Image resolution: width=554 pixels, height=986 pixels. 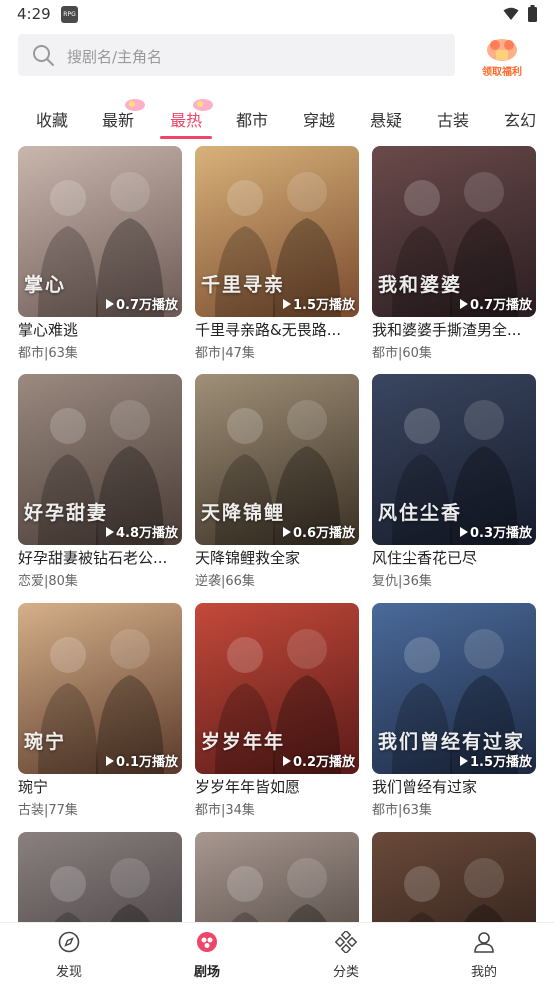 What do you see at coordinates (52, 119) in the screenshot?
I see `tab-favorites: 收藏` at bounding box center [52, 119].